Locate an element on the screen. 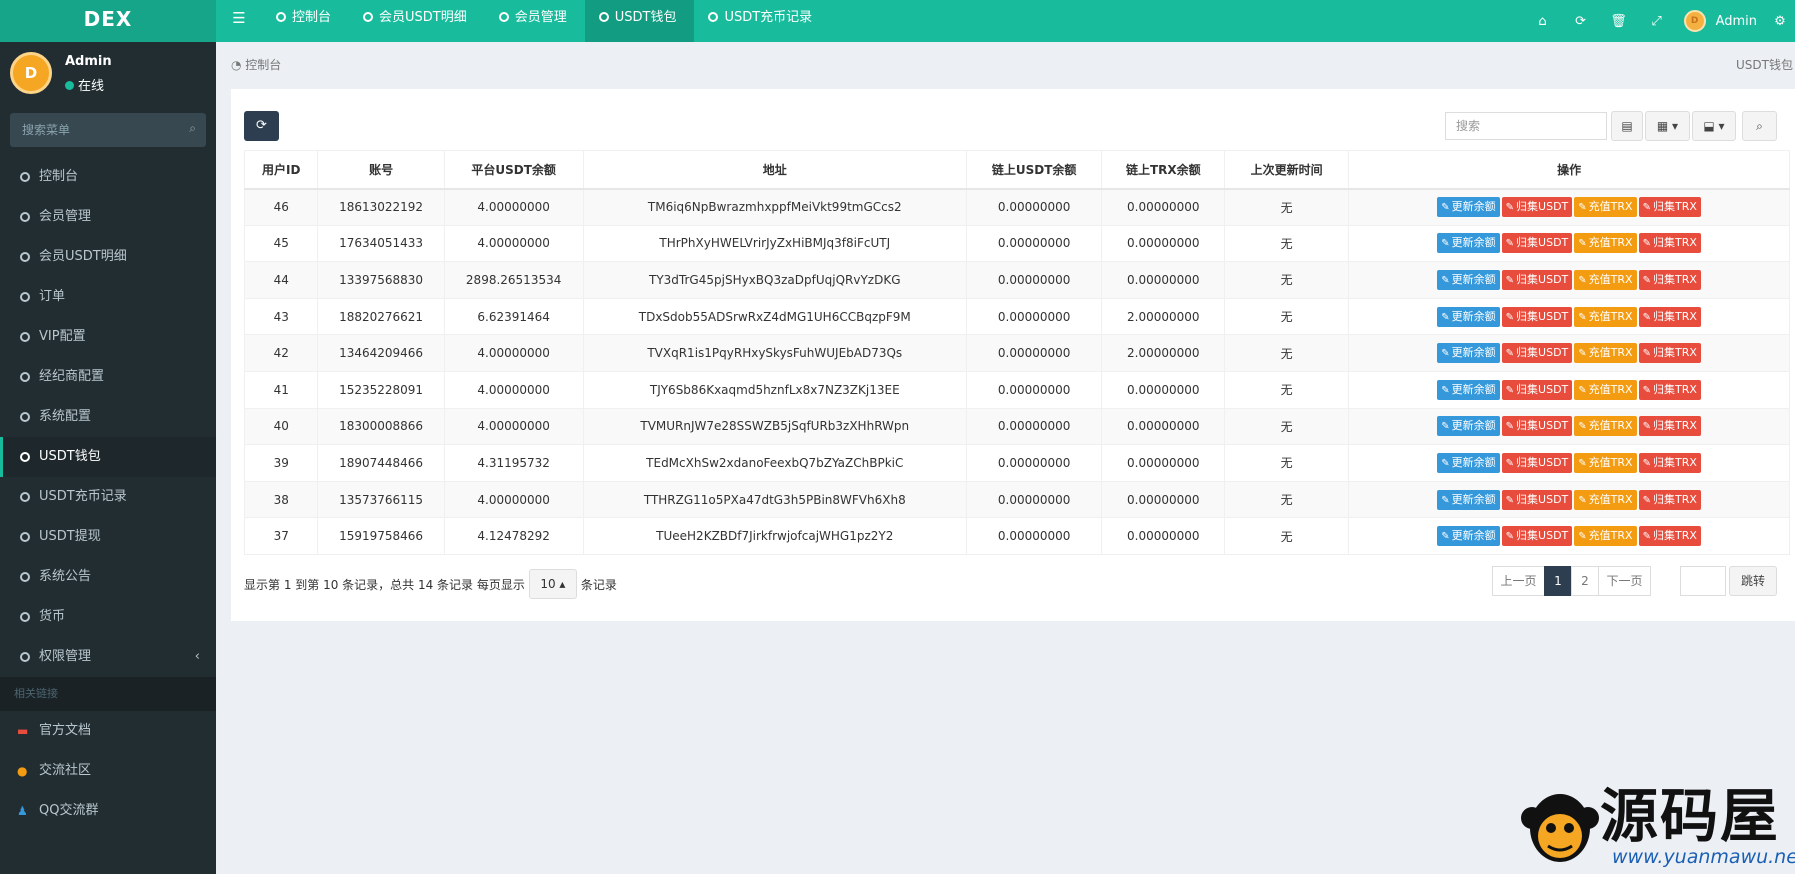 This screenshot has width=1795, height=874. home-icon: ⌂ is located at coordinates (1543, 21).